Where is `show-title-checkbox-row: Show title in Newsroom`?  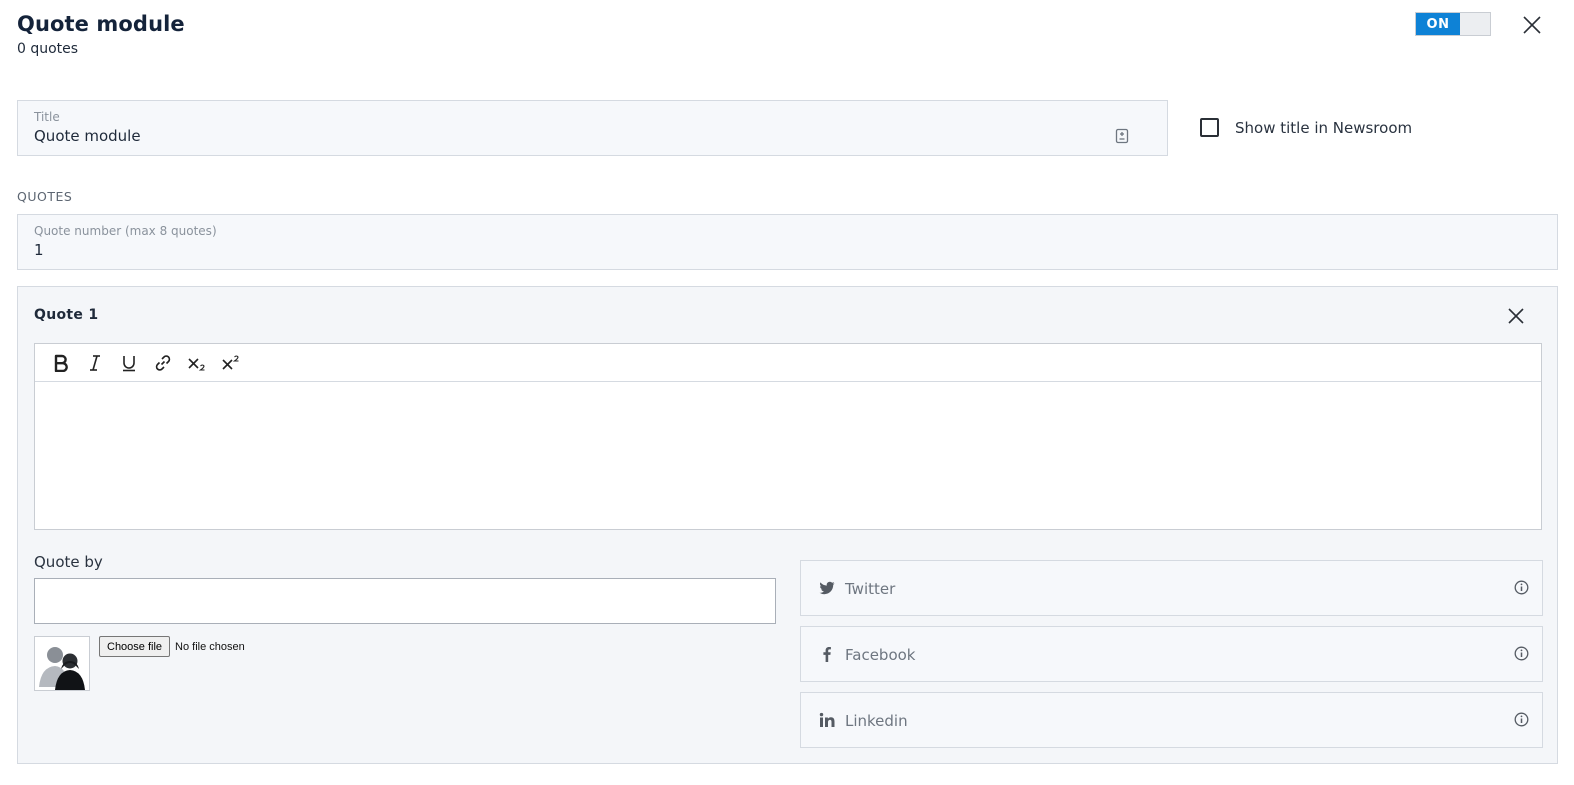
show-title-checkbox-row: Show title in Newsroom is located at coordinates (1306, 127).